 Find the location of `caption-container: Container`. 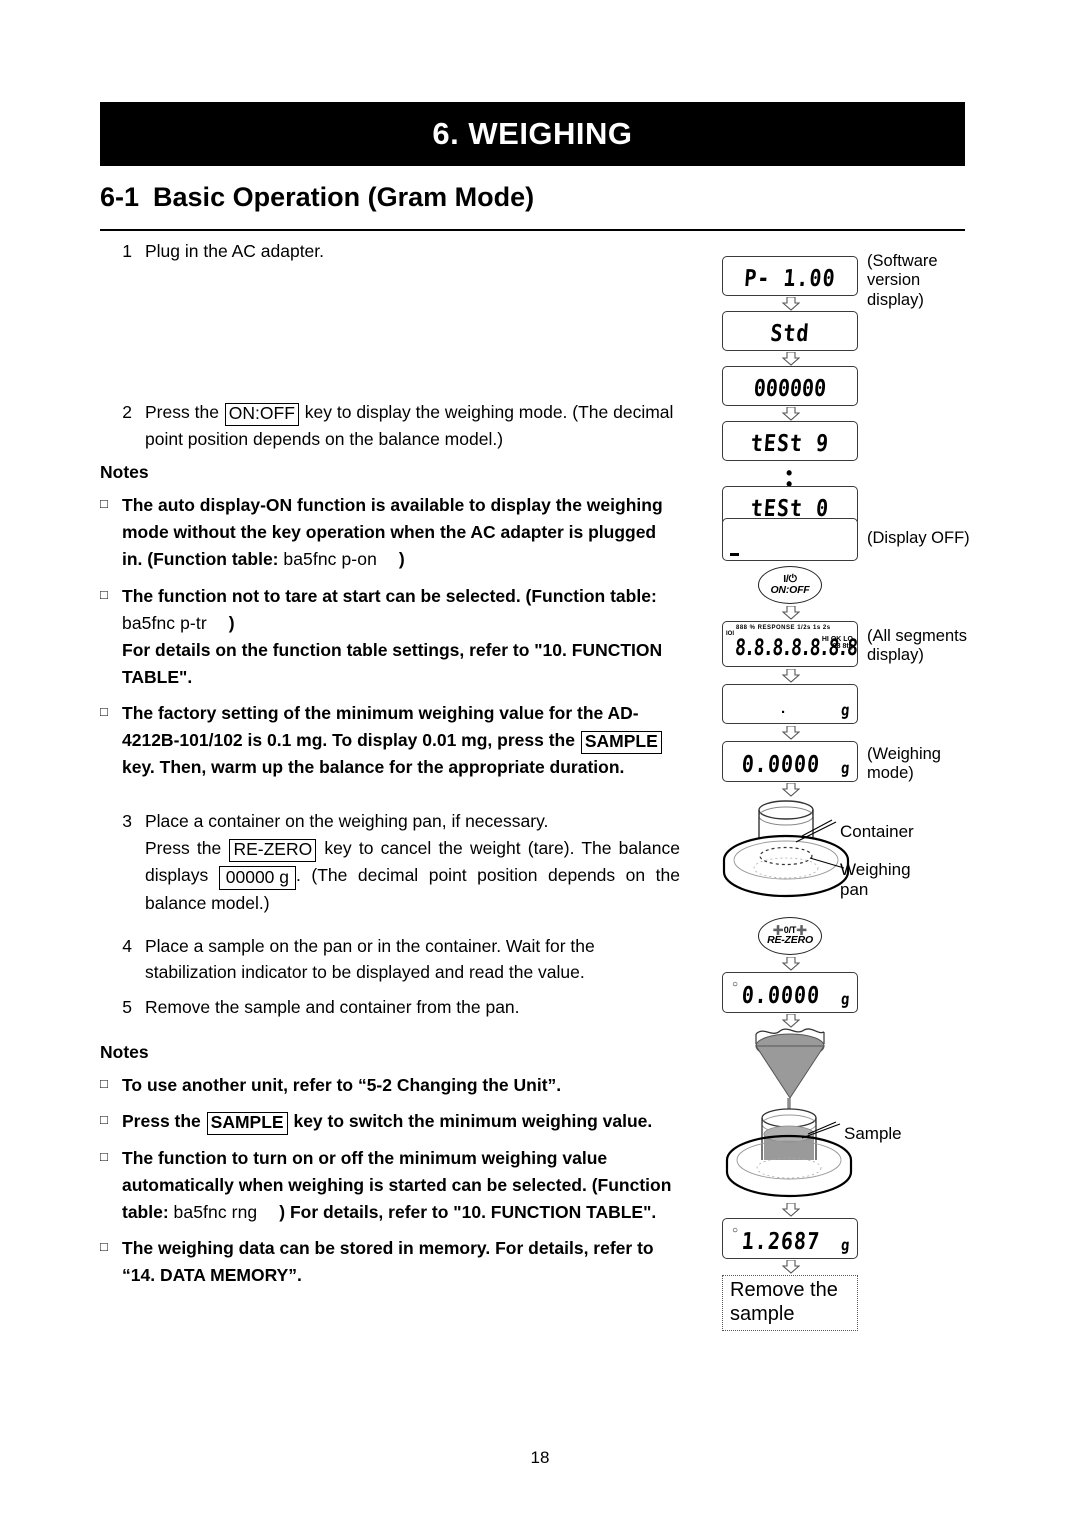

caption-container: Container is located at coordinates (877, 831).